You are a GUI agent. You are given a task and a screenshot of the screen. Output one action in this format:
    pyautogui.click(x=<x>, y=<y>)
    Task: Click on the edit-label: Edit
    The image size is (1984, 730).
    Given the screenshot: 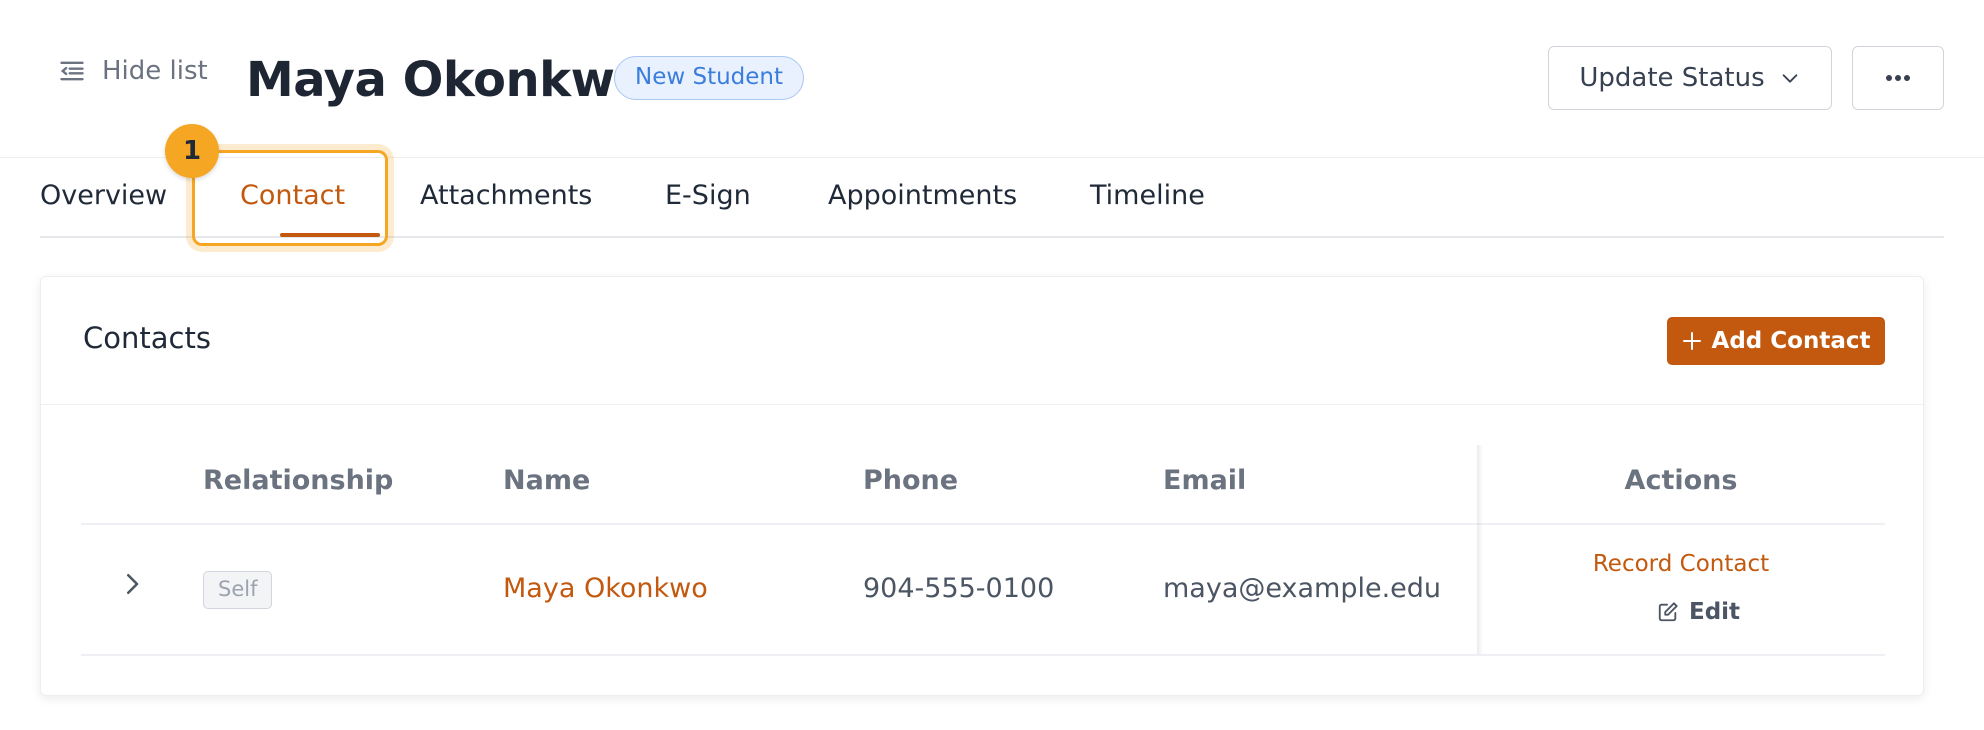 What is the action you would take?
    pyautogui.click(x=1715, y=612)
    